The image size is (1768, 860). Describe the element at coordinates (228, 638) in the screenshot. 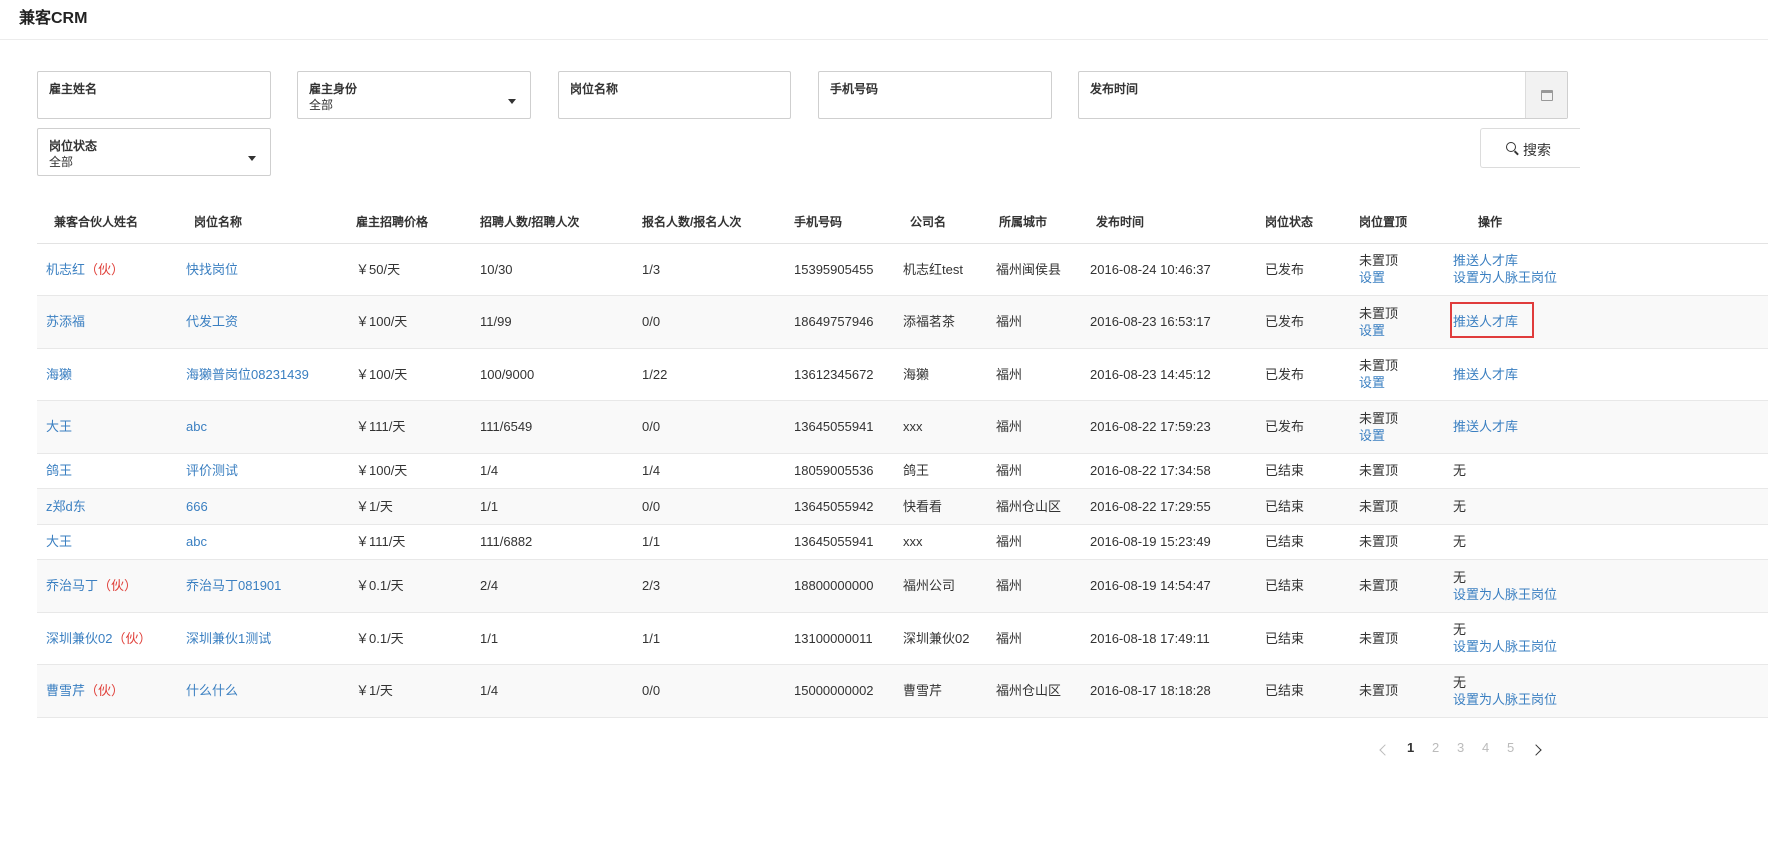

I see `job-title-link: 深圳兼伙1测试` at that location.